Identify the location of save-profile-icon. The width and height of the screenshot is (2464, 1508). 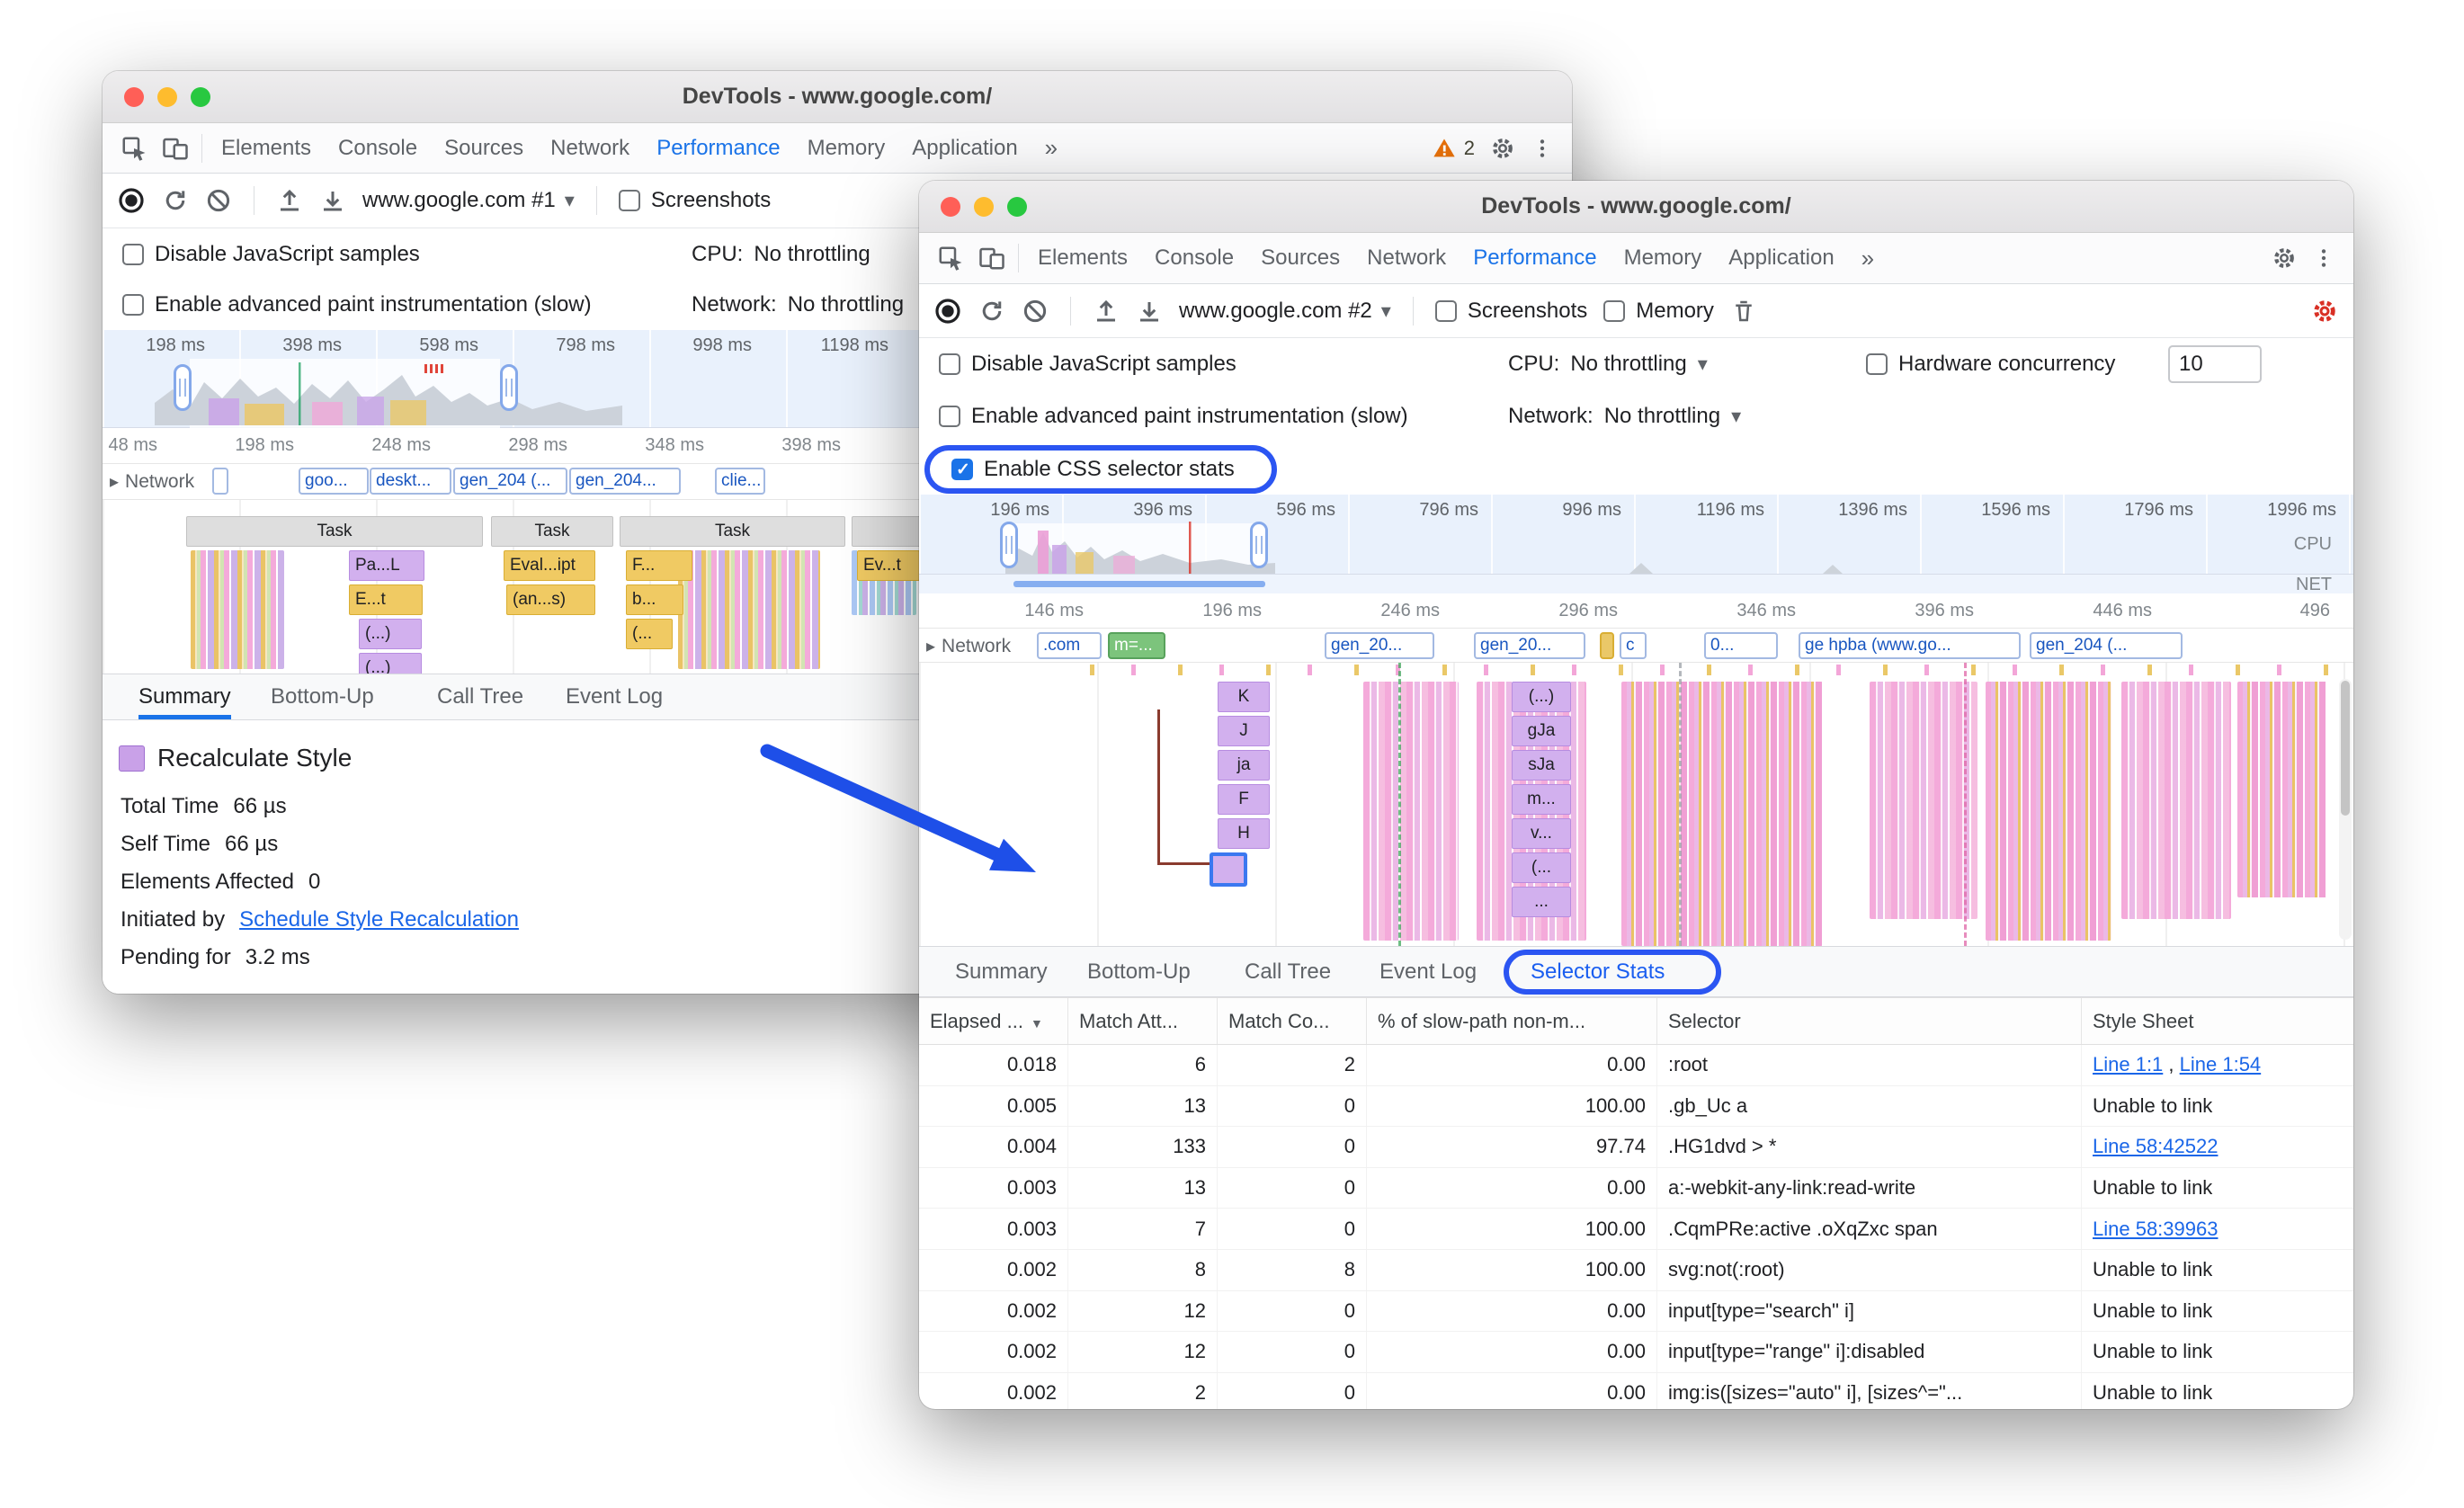
(1149, 311).